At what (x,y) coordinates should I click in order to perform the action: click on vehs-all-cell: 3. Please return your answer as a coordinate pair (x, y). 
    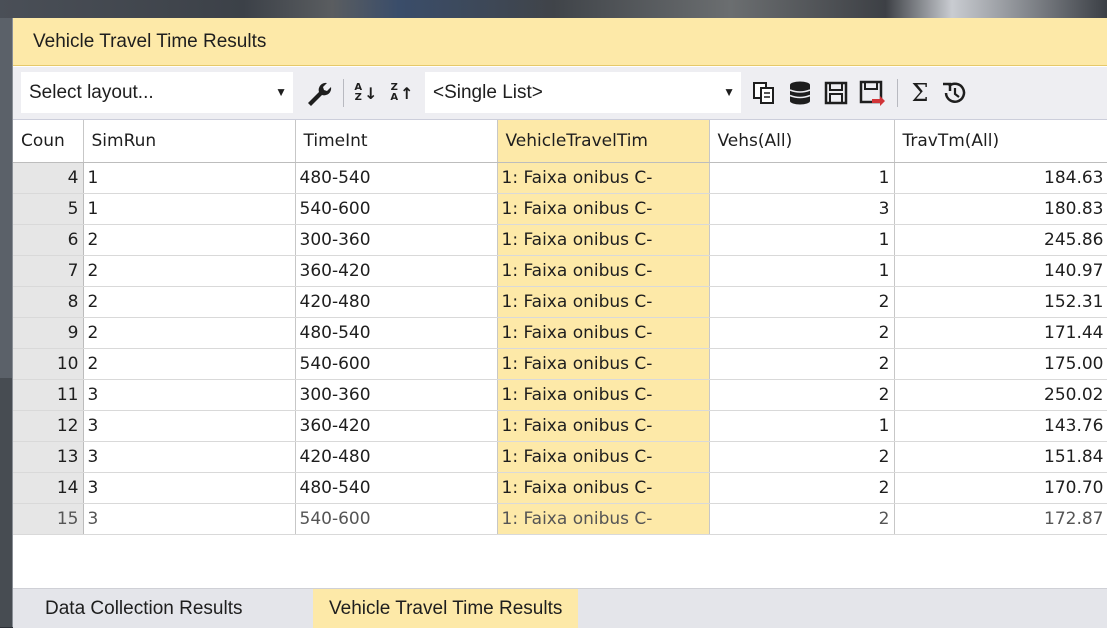
    Looking at the image, I should click on (802, 209).